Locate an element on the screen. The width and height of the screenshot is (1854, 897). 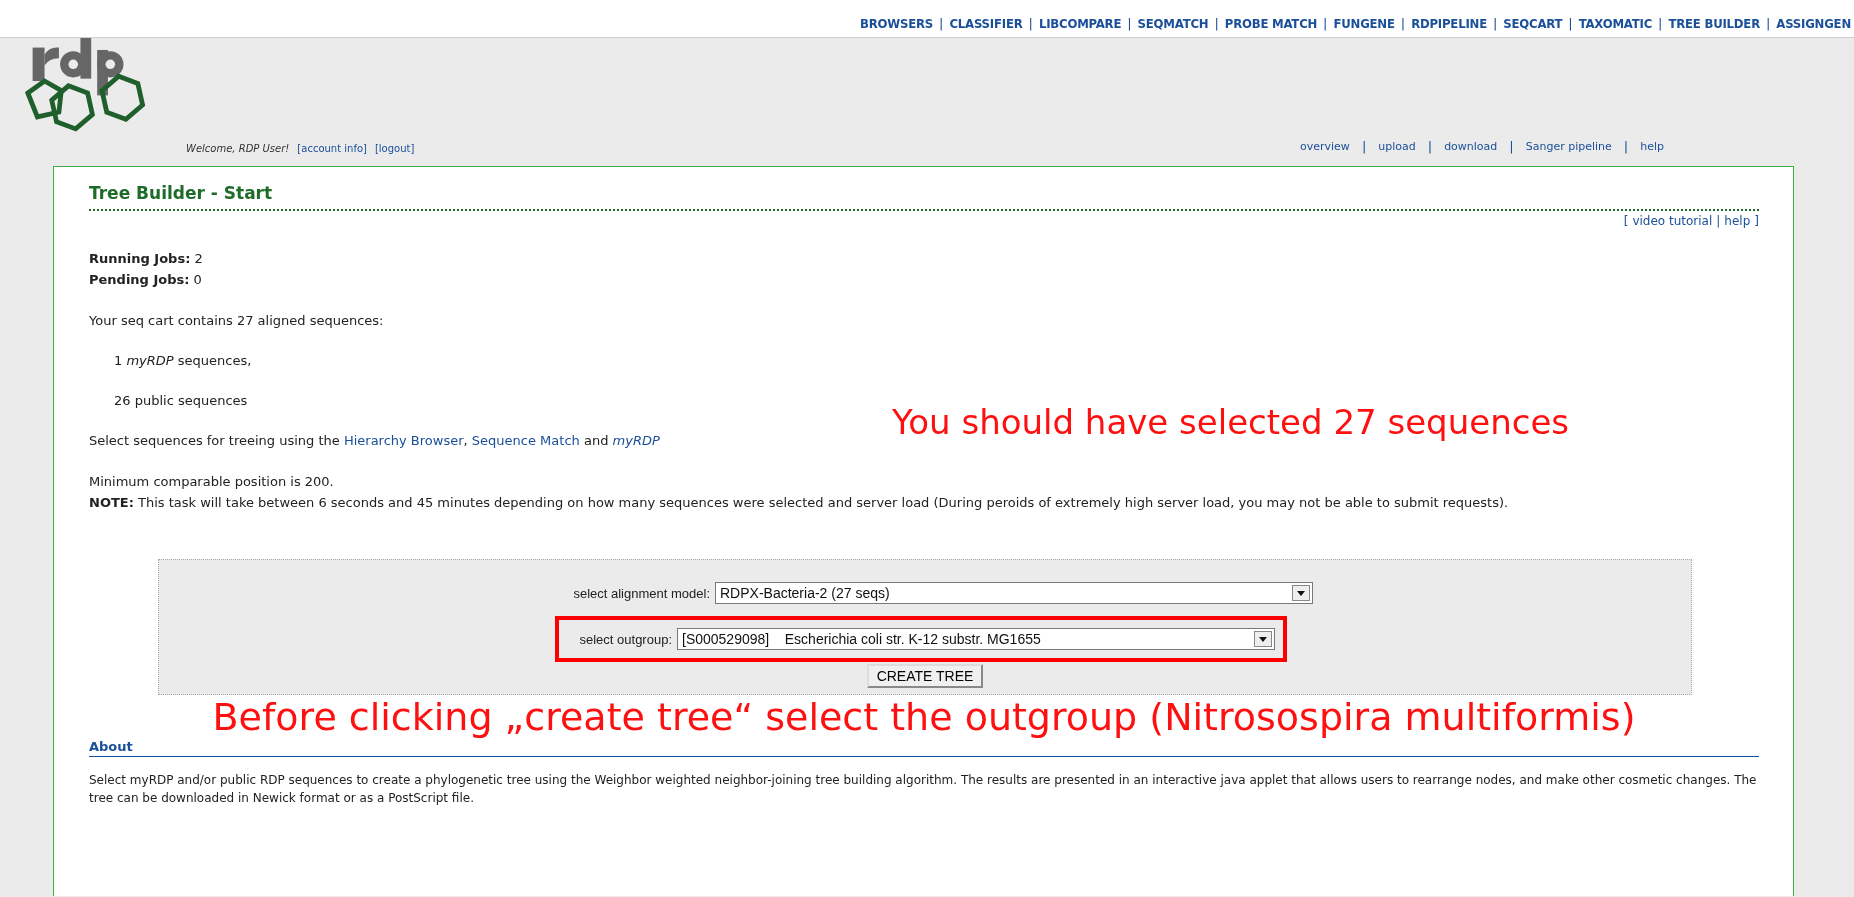
bracket-text: ] is located at coordinates (1756, 221).